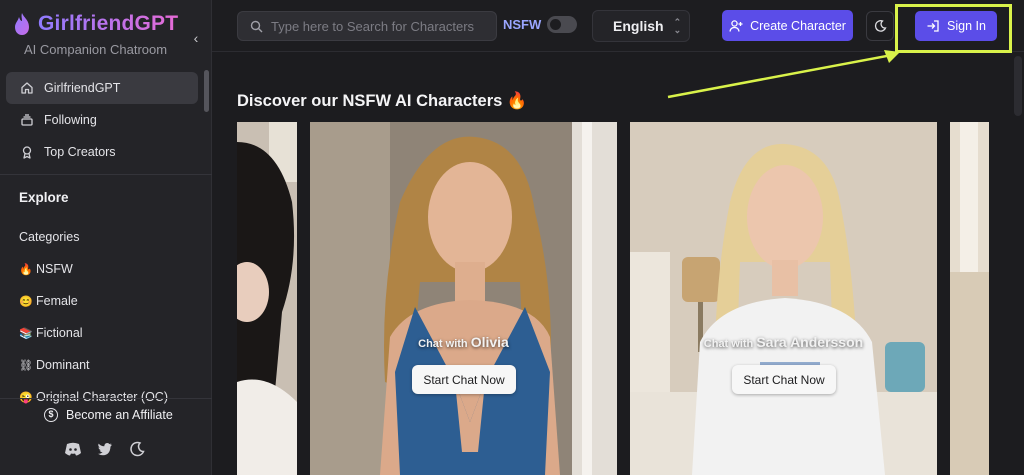  I want to click on sidebar-item-female: 😊 Female, so click(93, 301).